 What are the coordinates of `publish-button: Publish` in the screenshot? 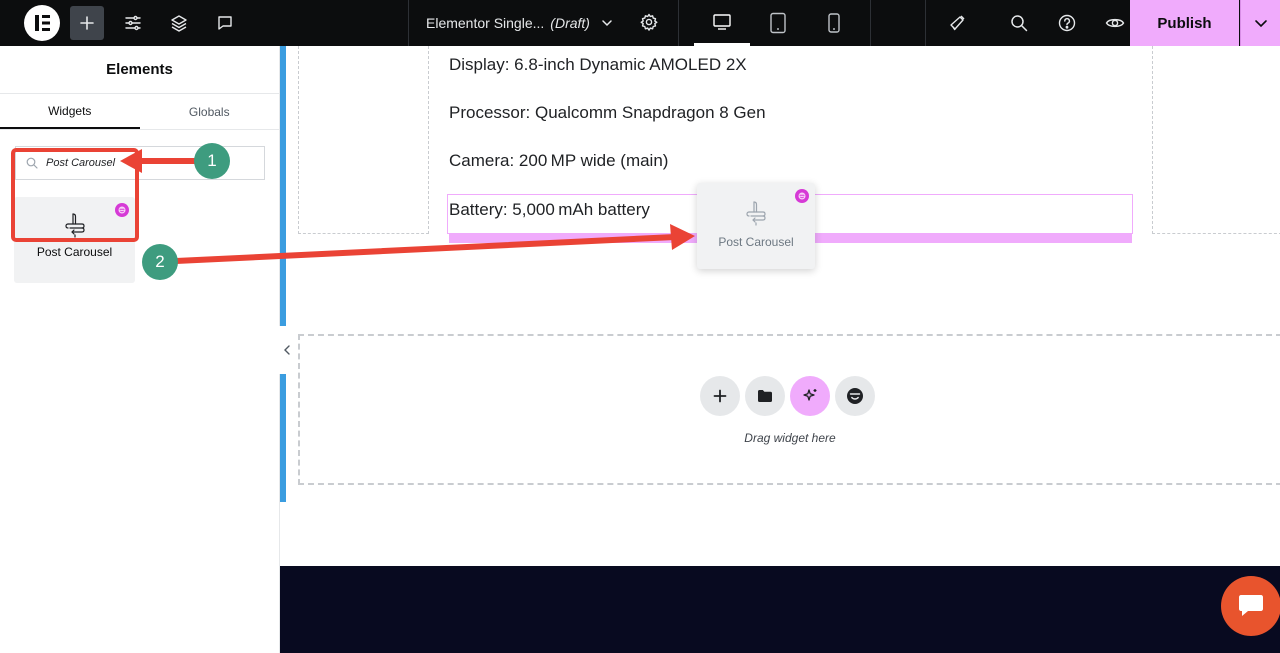 It's located at (1184, 23).